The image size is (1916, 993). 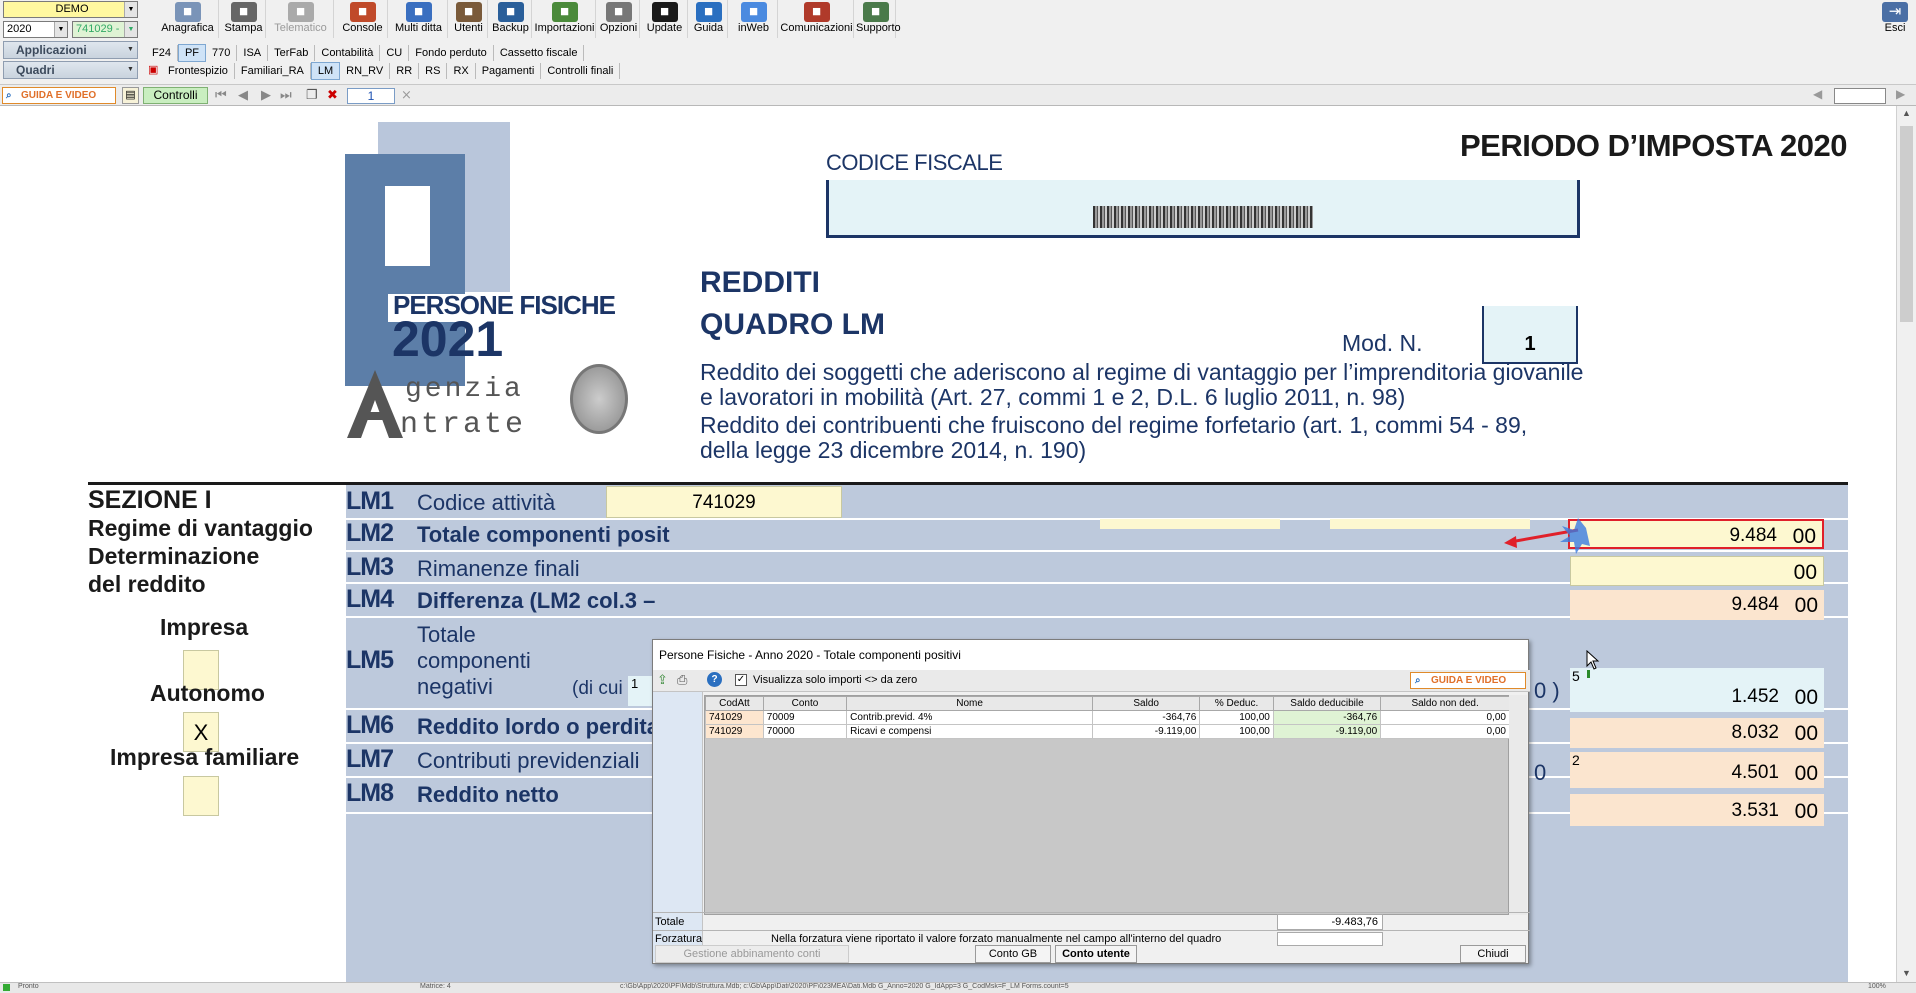 I want to click on guida-button: ■ Guida, so click(x=709, y=19).